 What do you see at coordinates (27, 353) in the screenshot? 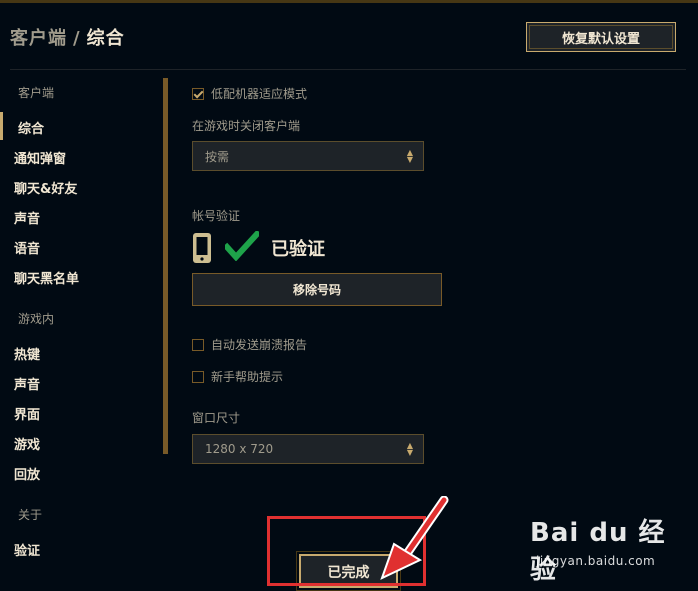
I see `sidebar-item-hotkeys: 热键` at bounding box center [27, 353].